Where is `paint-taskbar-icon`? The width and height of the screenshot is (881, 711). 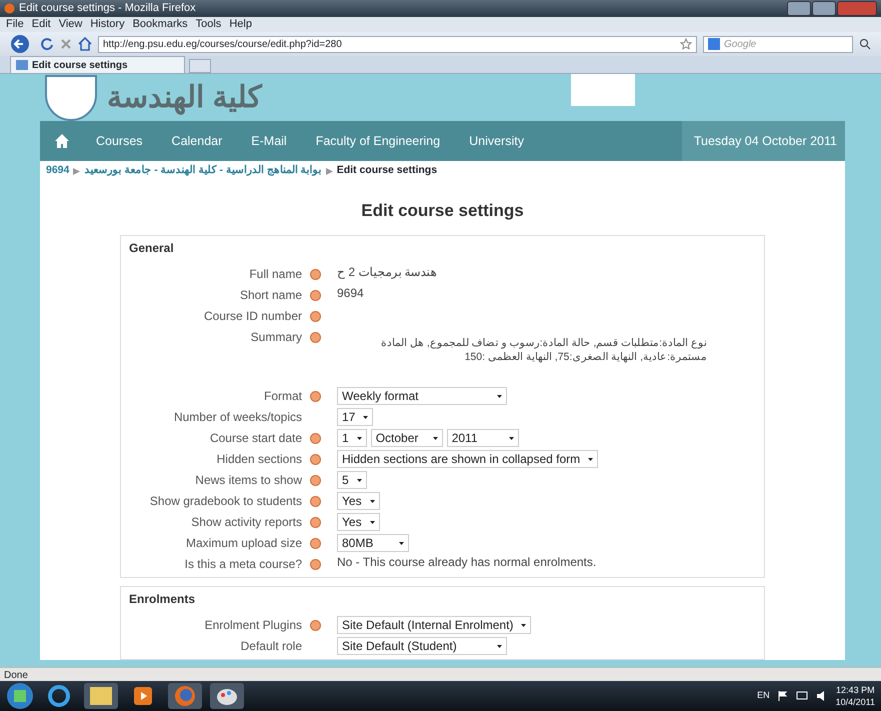
paint-taskbar-icon is located at coordinates (227, 696).